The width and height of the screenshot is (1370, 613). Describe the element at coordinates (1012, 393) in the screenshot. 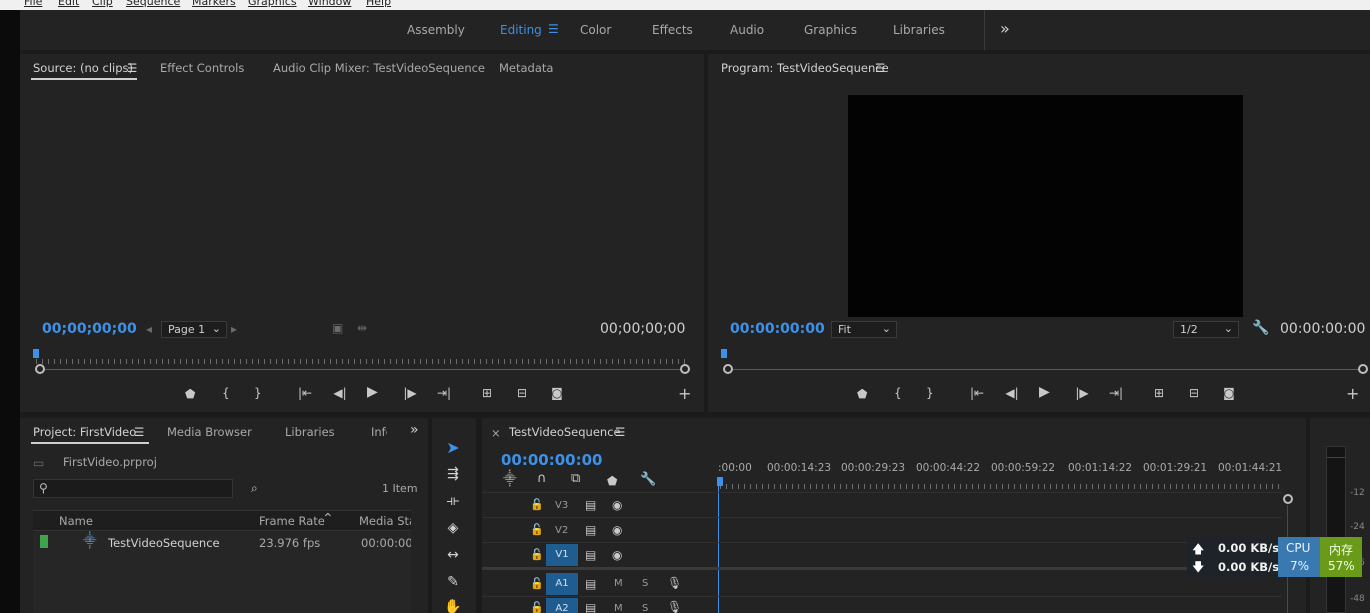

I see `program-step-back-icon: ◀|` at that location.